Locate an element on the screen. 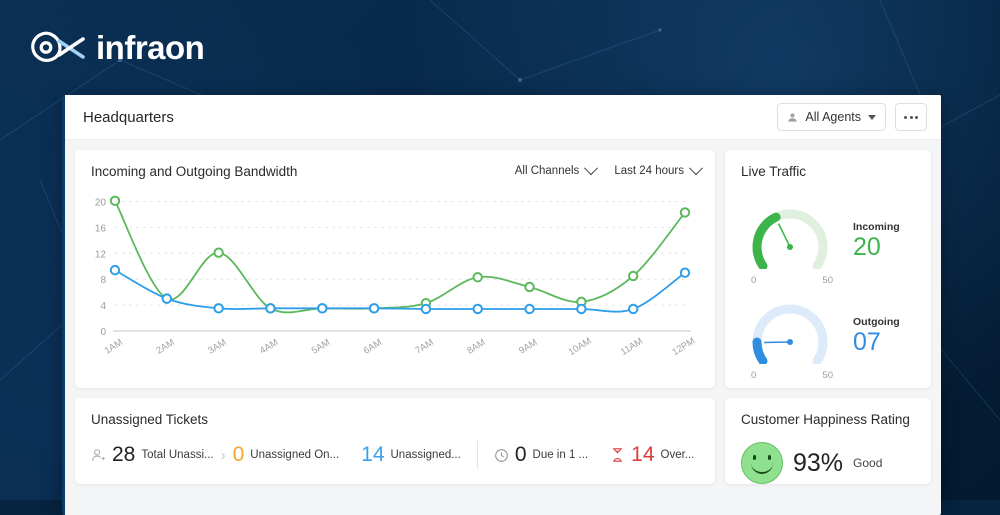 The image size is (1000, 515). y-axis-tick: 16 is located at coordinates (101, 228).